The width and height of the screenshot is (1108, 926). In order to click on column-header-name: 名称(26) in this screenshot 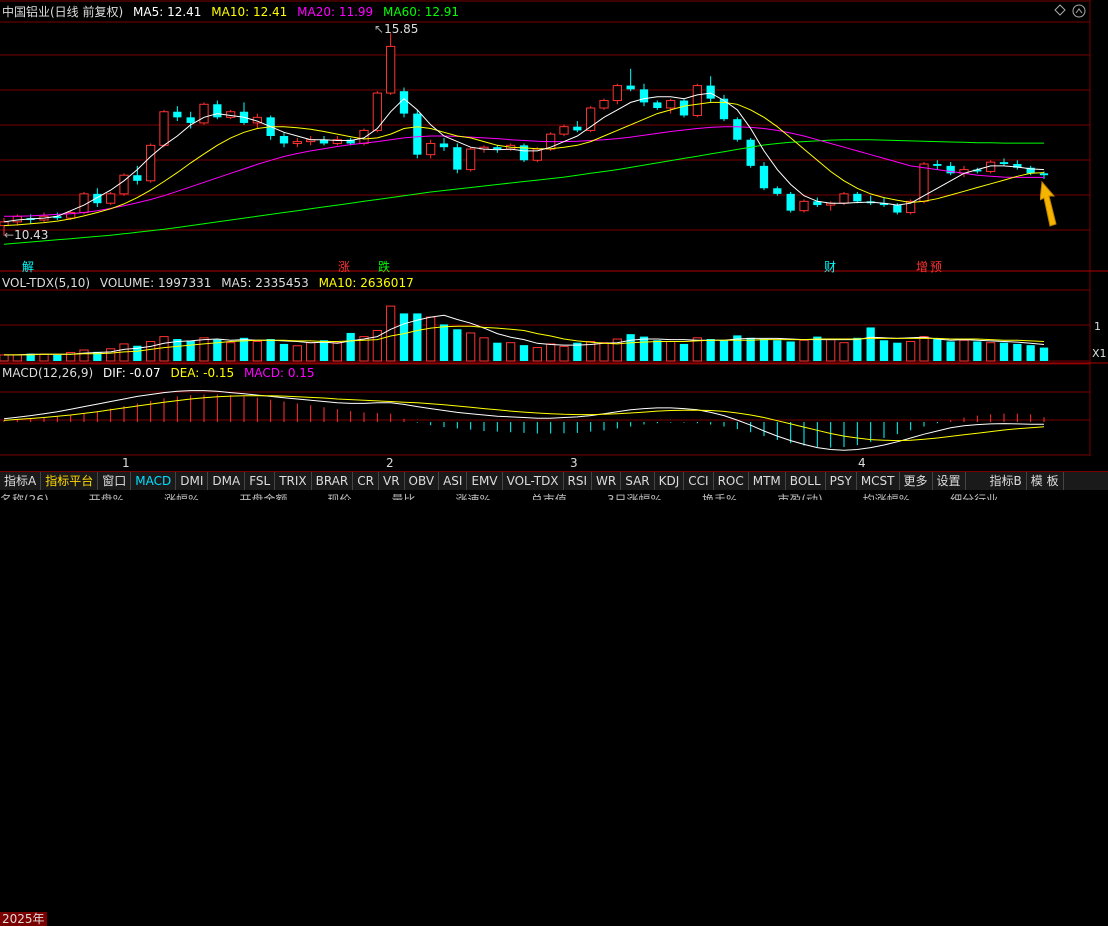, I will do `click(24, 495)`.